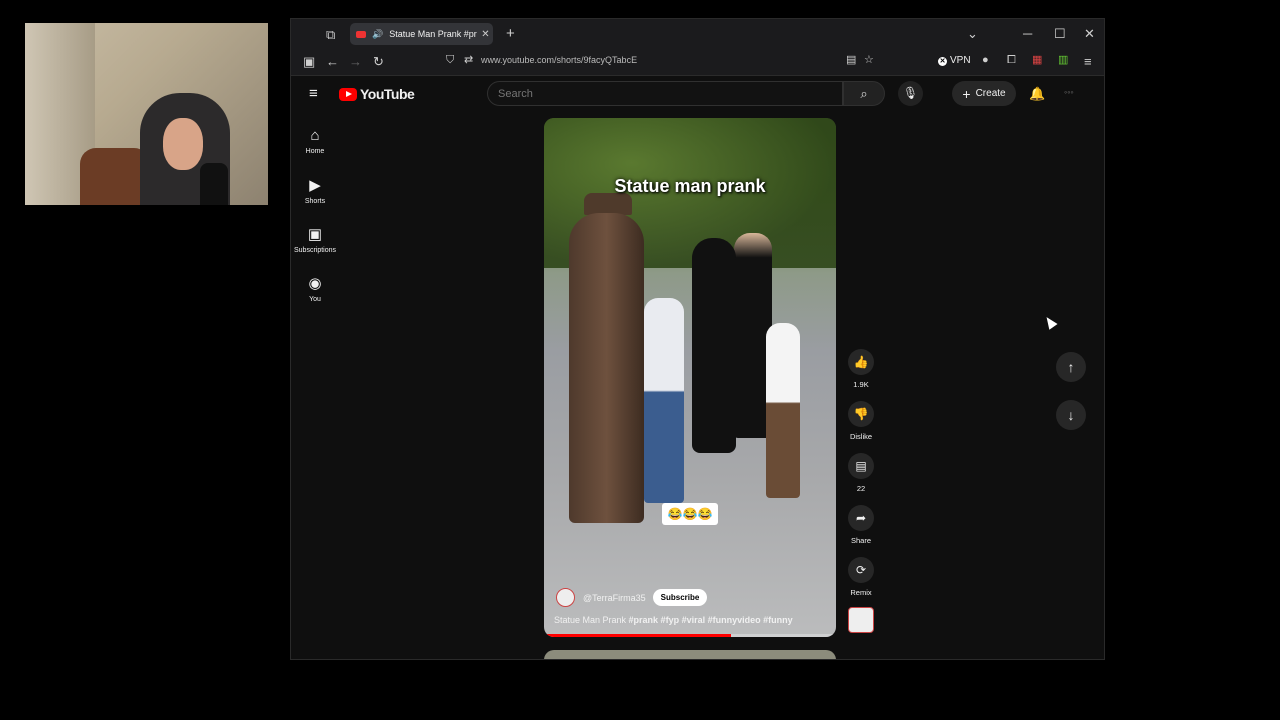 The width and height of the screenshot is (1280, 720). I want to click on title-text: Statue Man Prank, so click(591, 620).